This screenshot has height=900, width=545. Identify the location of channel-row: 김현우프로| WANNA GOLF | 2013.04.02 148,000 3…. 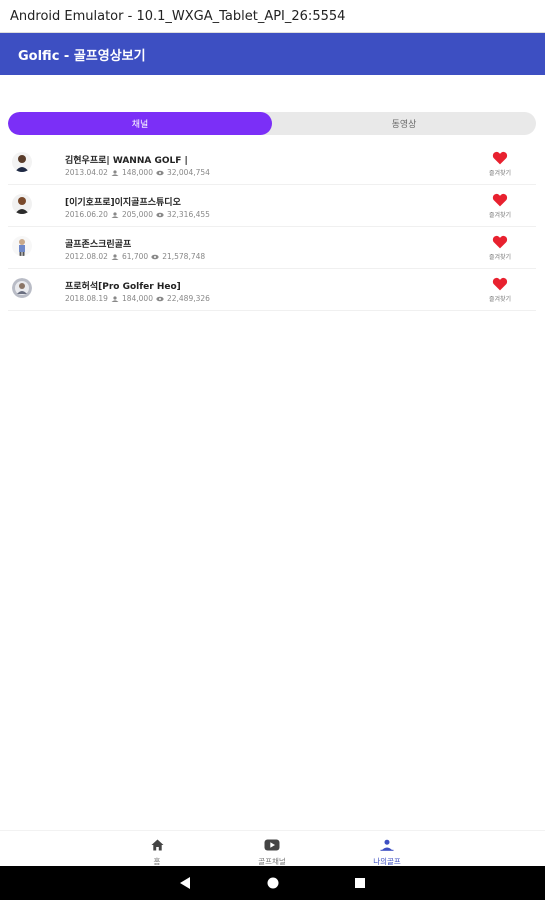
(272, 164).